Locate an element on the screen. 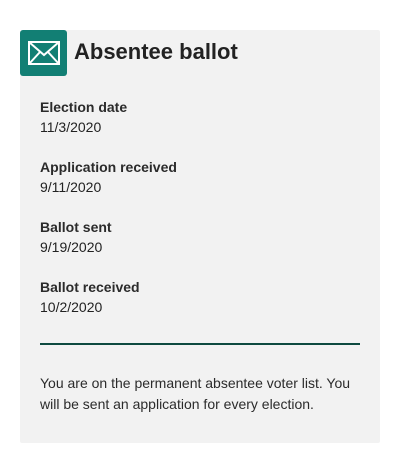 Image resolution: width=405 pixels, height=469 pixels. election-date-value: 11/3/2020 is located at coordinates (71, 127).